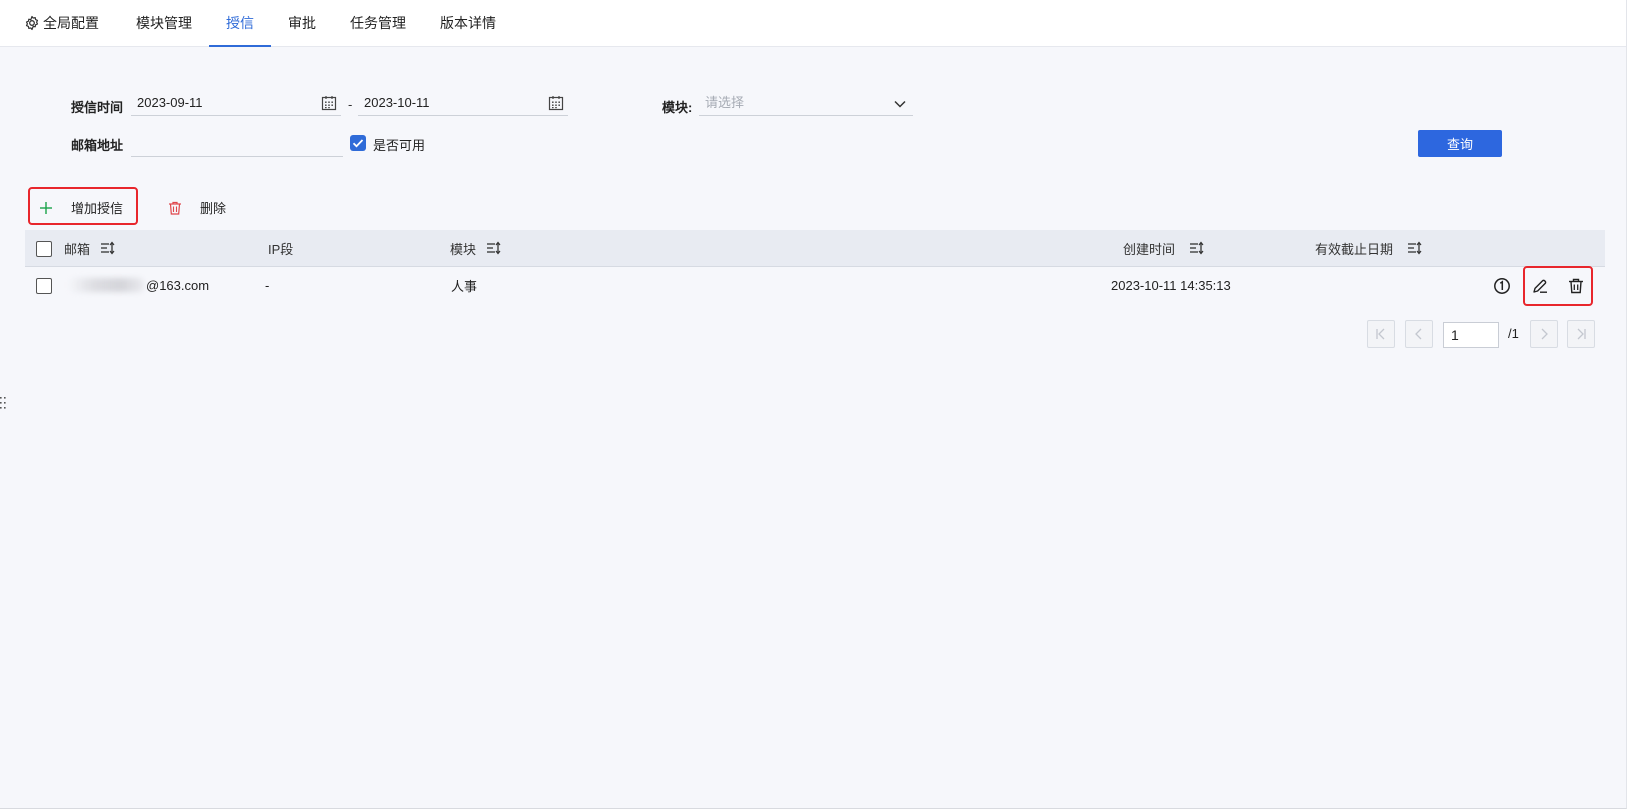 The height and width of the screenshot is (812, 1633). I want to click on gear-icon, so click(32, 23).